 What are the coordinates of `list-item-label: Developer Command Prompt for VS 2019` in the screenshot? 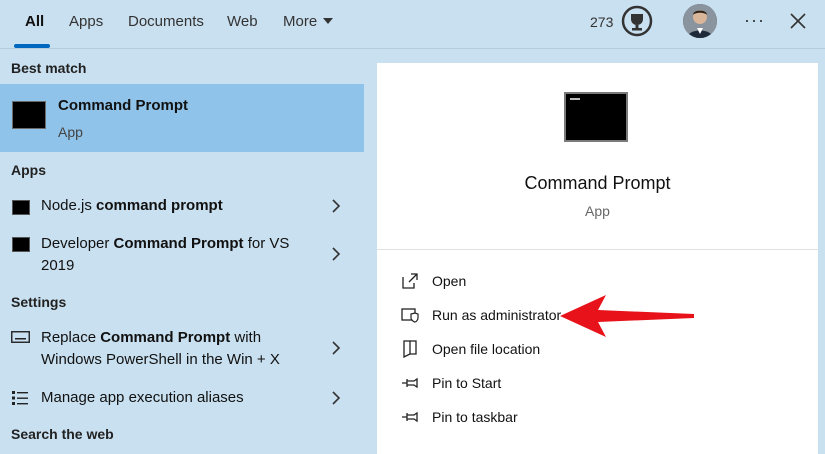 It's located at (165, 254).